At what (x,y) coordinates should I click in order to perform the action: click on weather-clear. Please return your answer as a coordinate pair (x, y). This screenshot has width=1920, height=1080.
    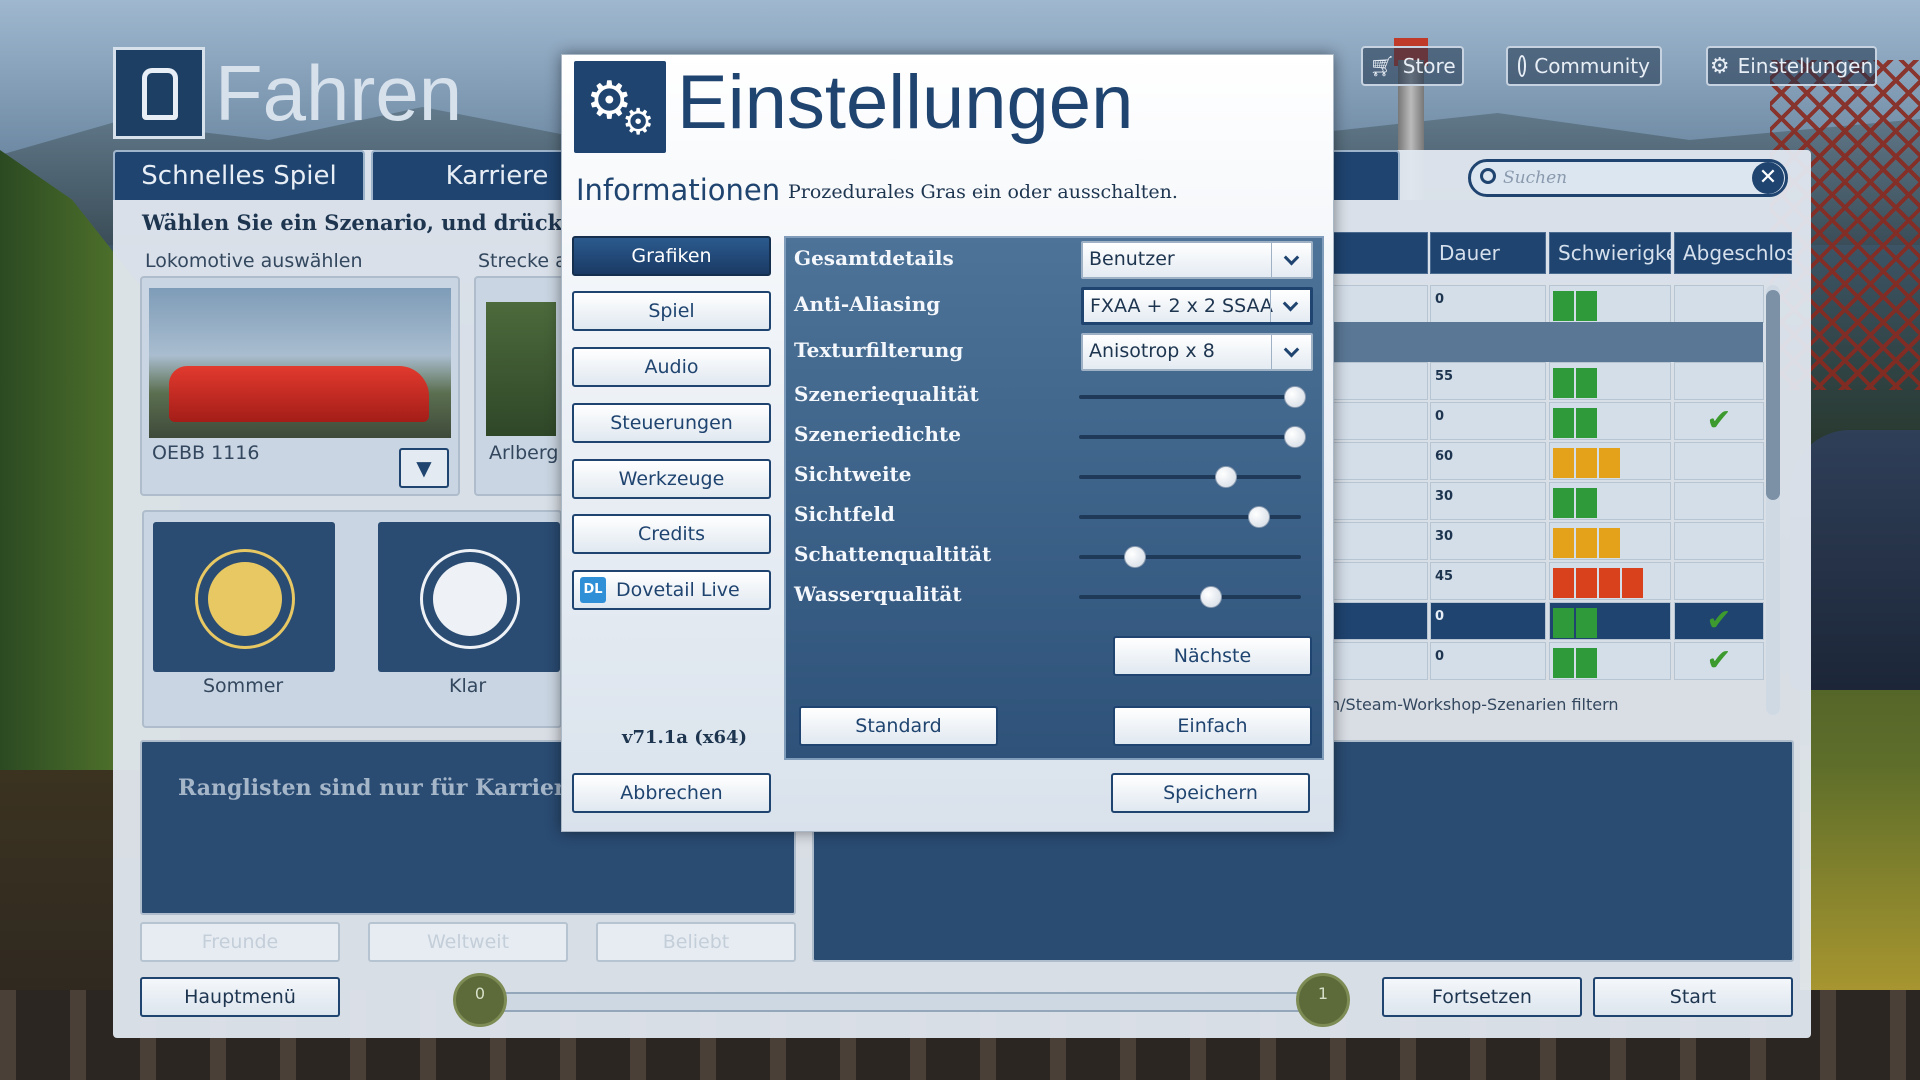
    Looking at the image, I should click on (469, 597).